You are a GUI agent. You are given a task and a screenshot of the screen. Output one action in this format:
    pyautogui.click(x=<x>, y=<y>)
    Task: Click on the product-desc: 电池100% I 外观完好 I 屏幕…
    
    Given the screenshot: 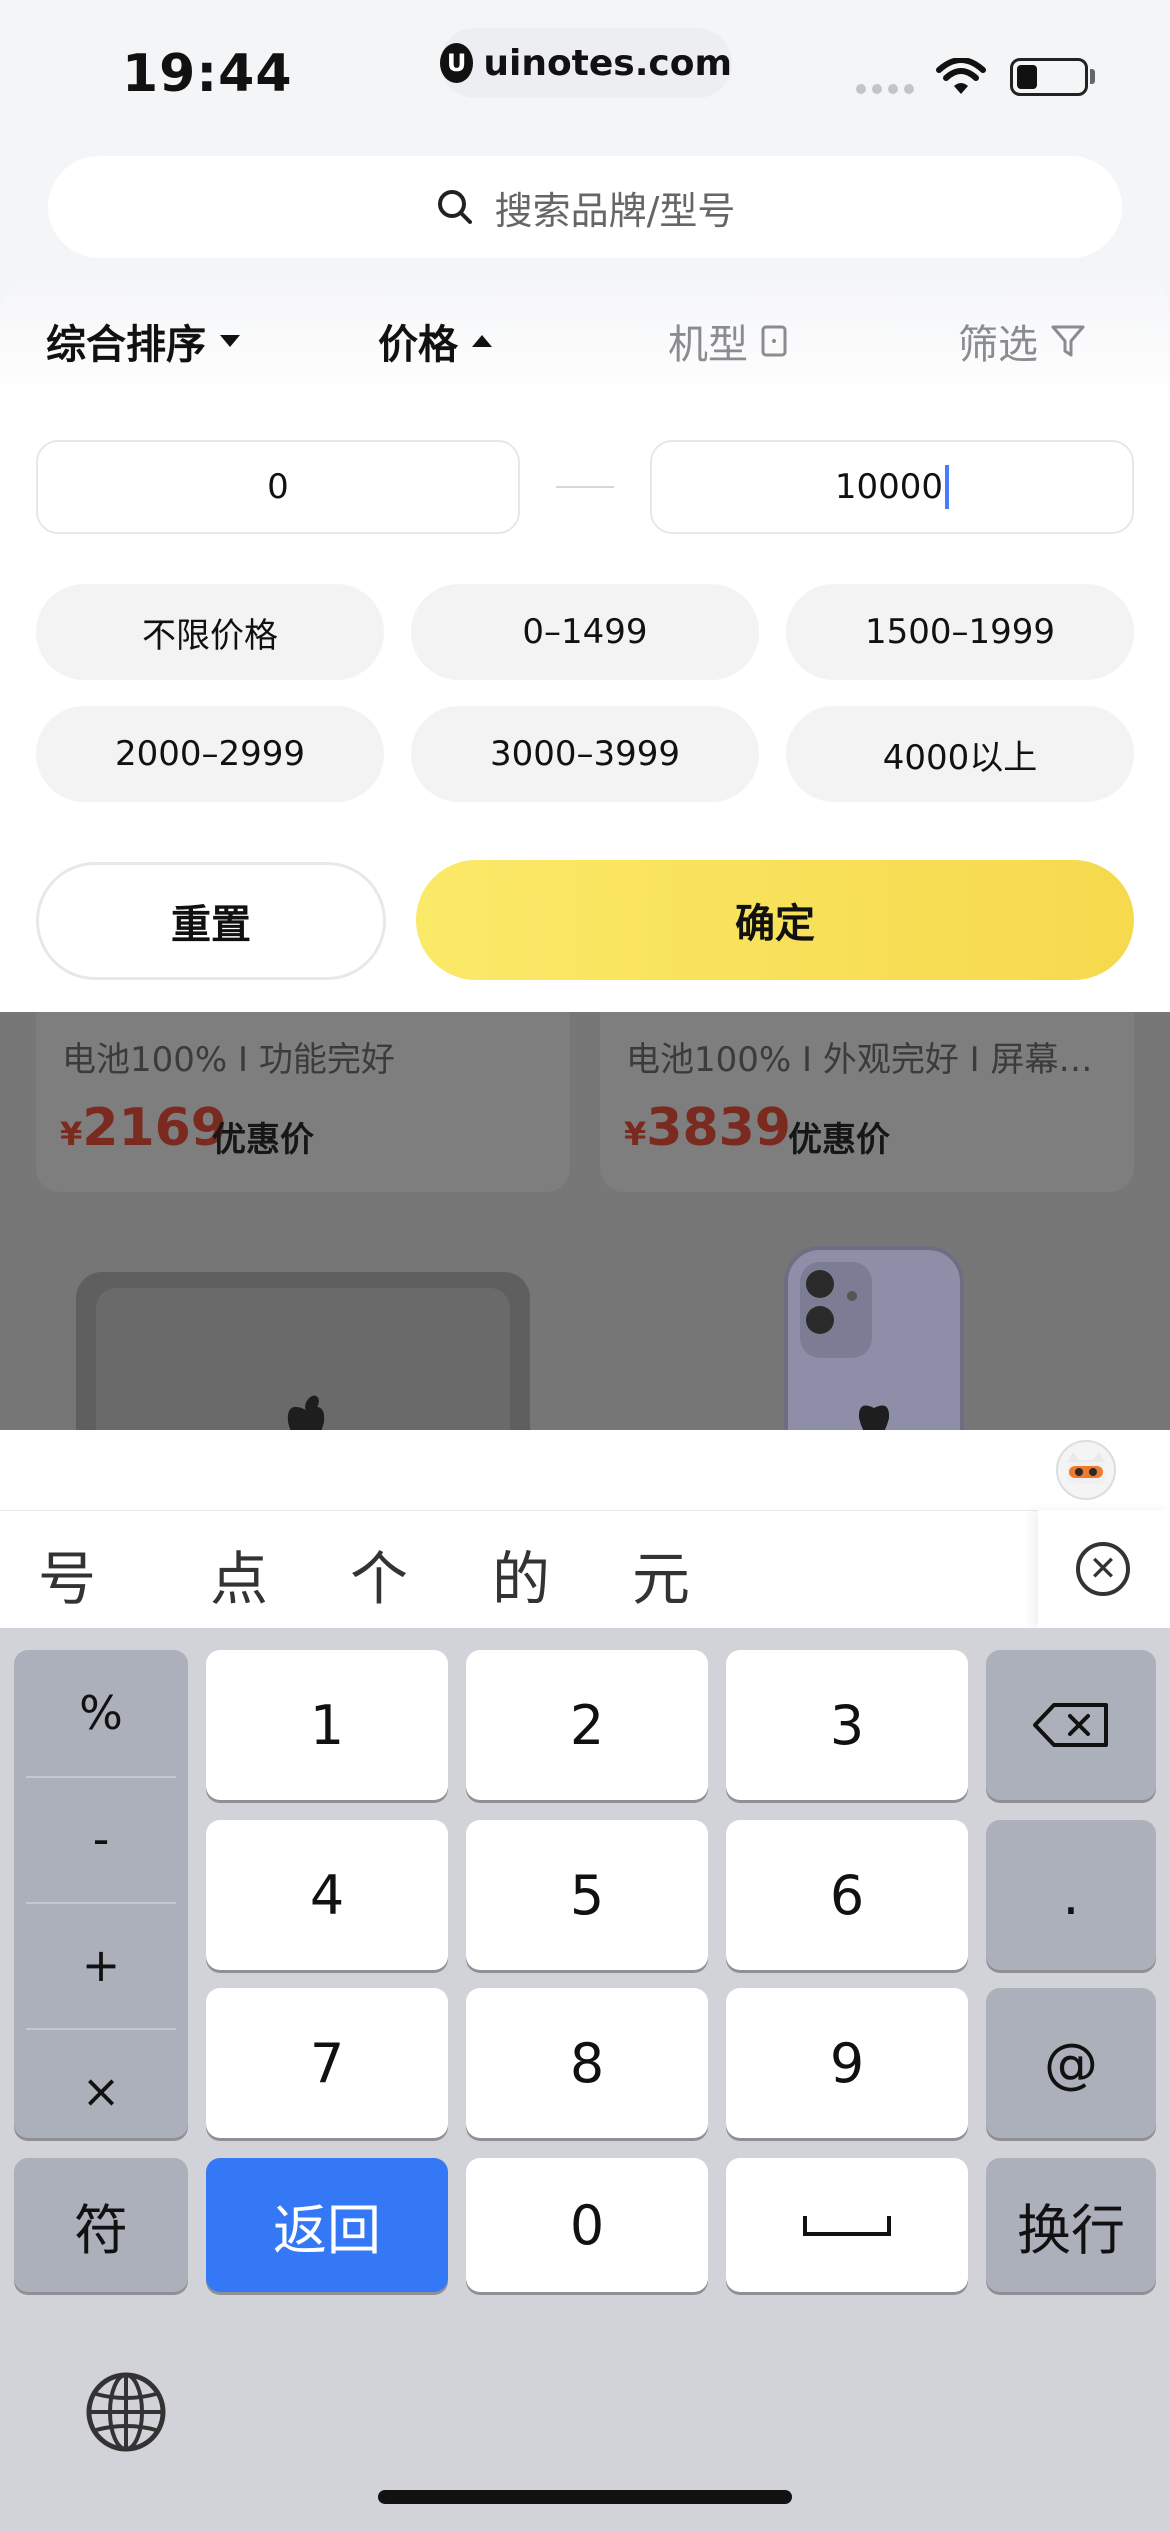 What is the action you would take?
    pyautogui.click(x=859, y=1060)
    